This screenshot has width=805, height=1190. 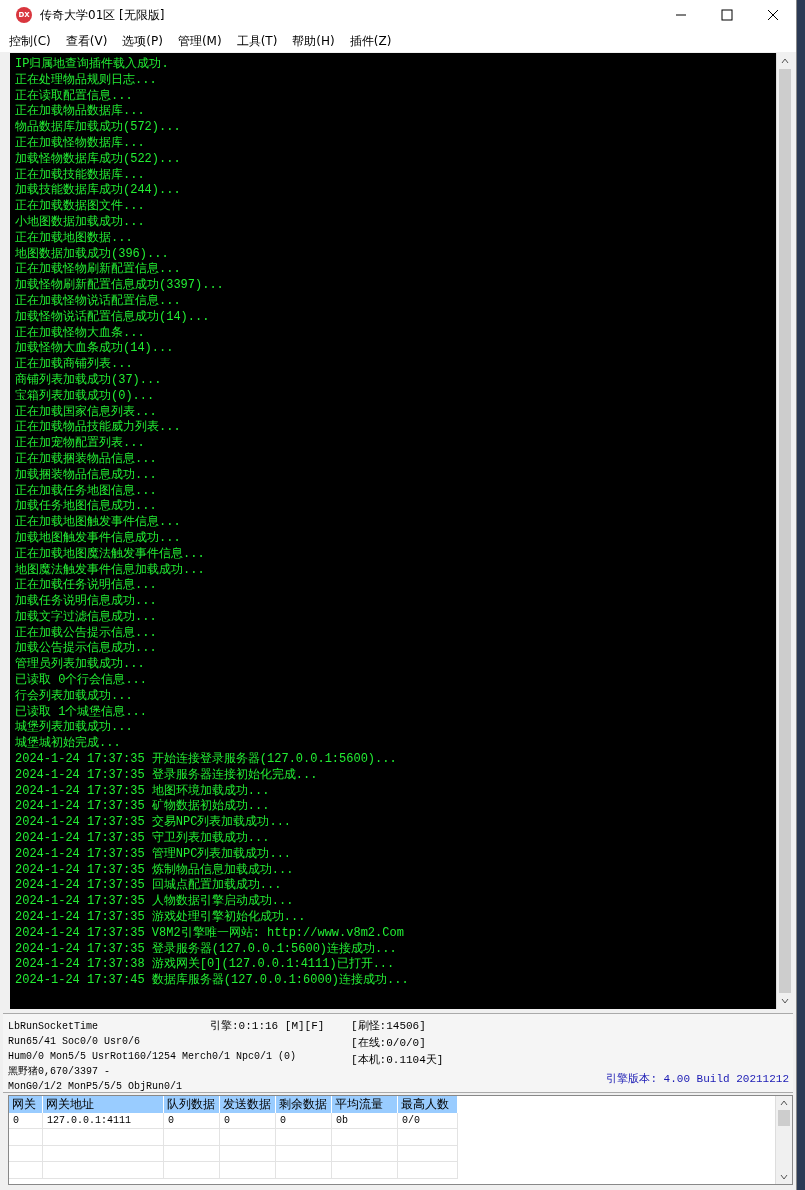 What do you see at coordinates (257, 41) in the screenshot?
I see `menu-item: 工具(T)` at bounding box center [257, 41].